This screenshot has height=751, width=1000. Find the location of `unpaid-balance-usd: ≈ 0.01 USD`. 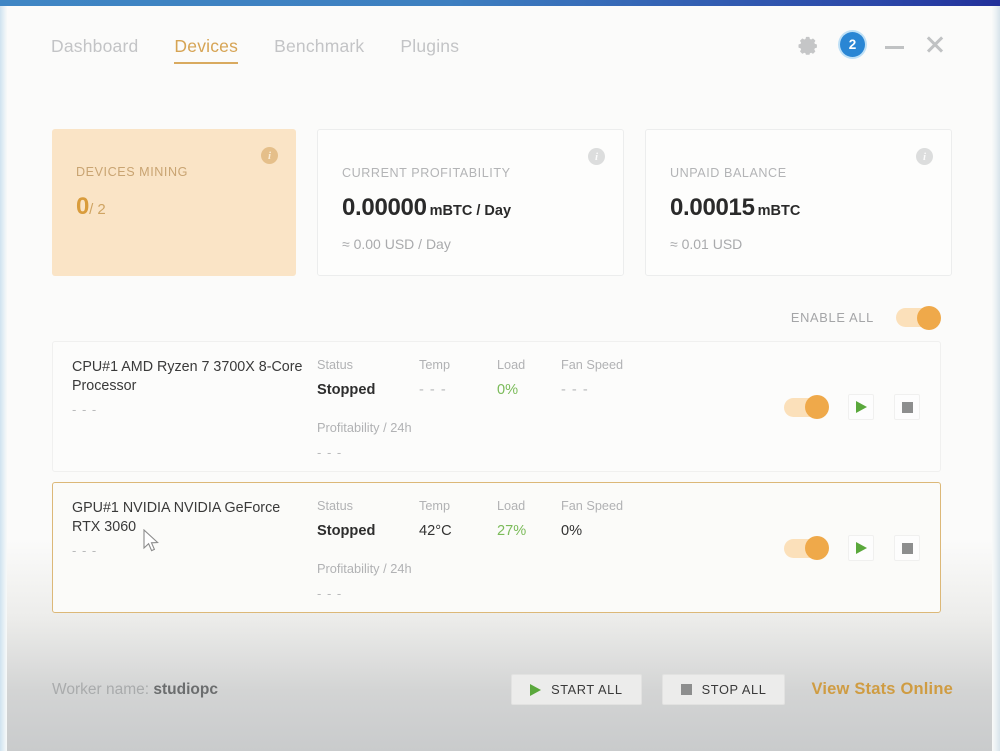

unpaid-balance-usd: ≈ 0.01 USD is located at coordinates (706, 244).